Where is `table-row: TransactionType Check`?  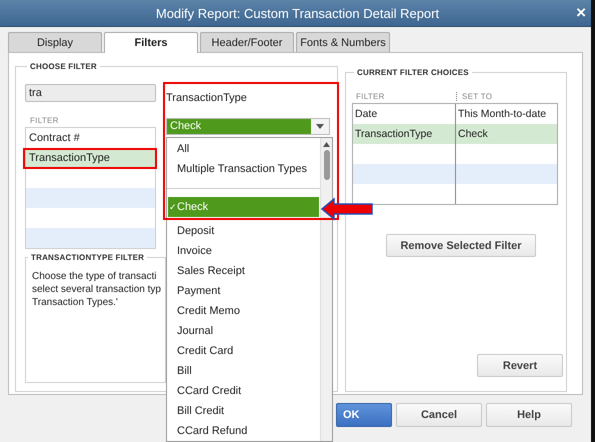
table-row: TransactionType Check is located at coordinates (455, 134).